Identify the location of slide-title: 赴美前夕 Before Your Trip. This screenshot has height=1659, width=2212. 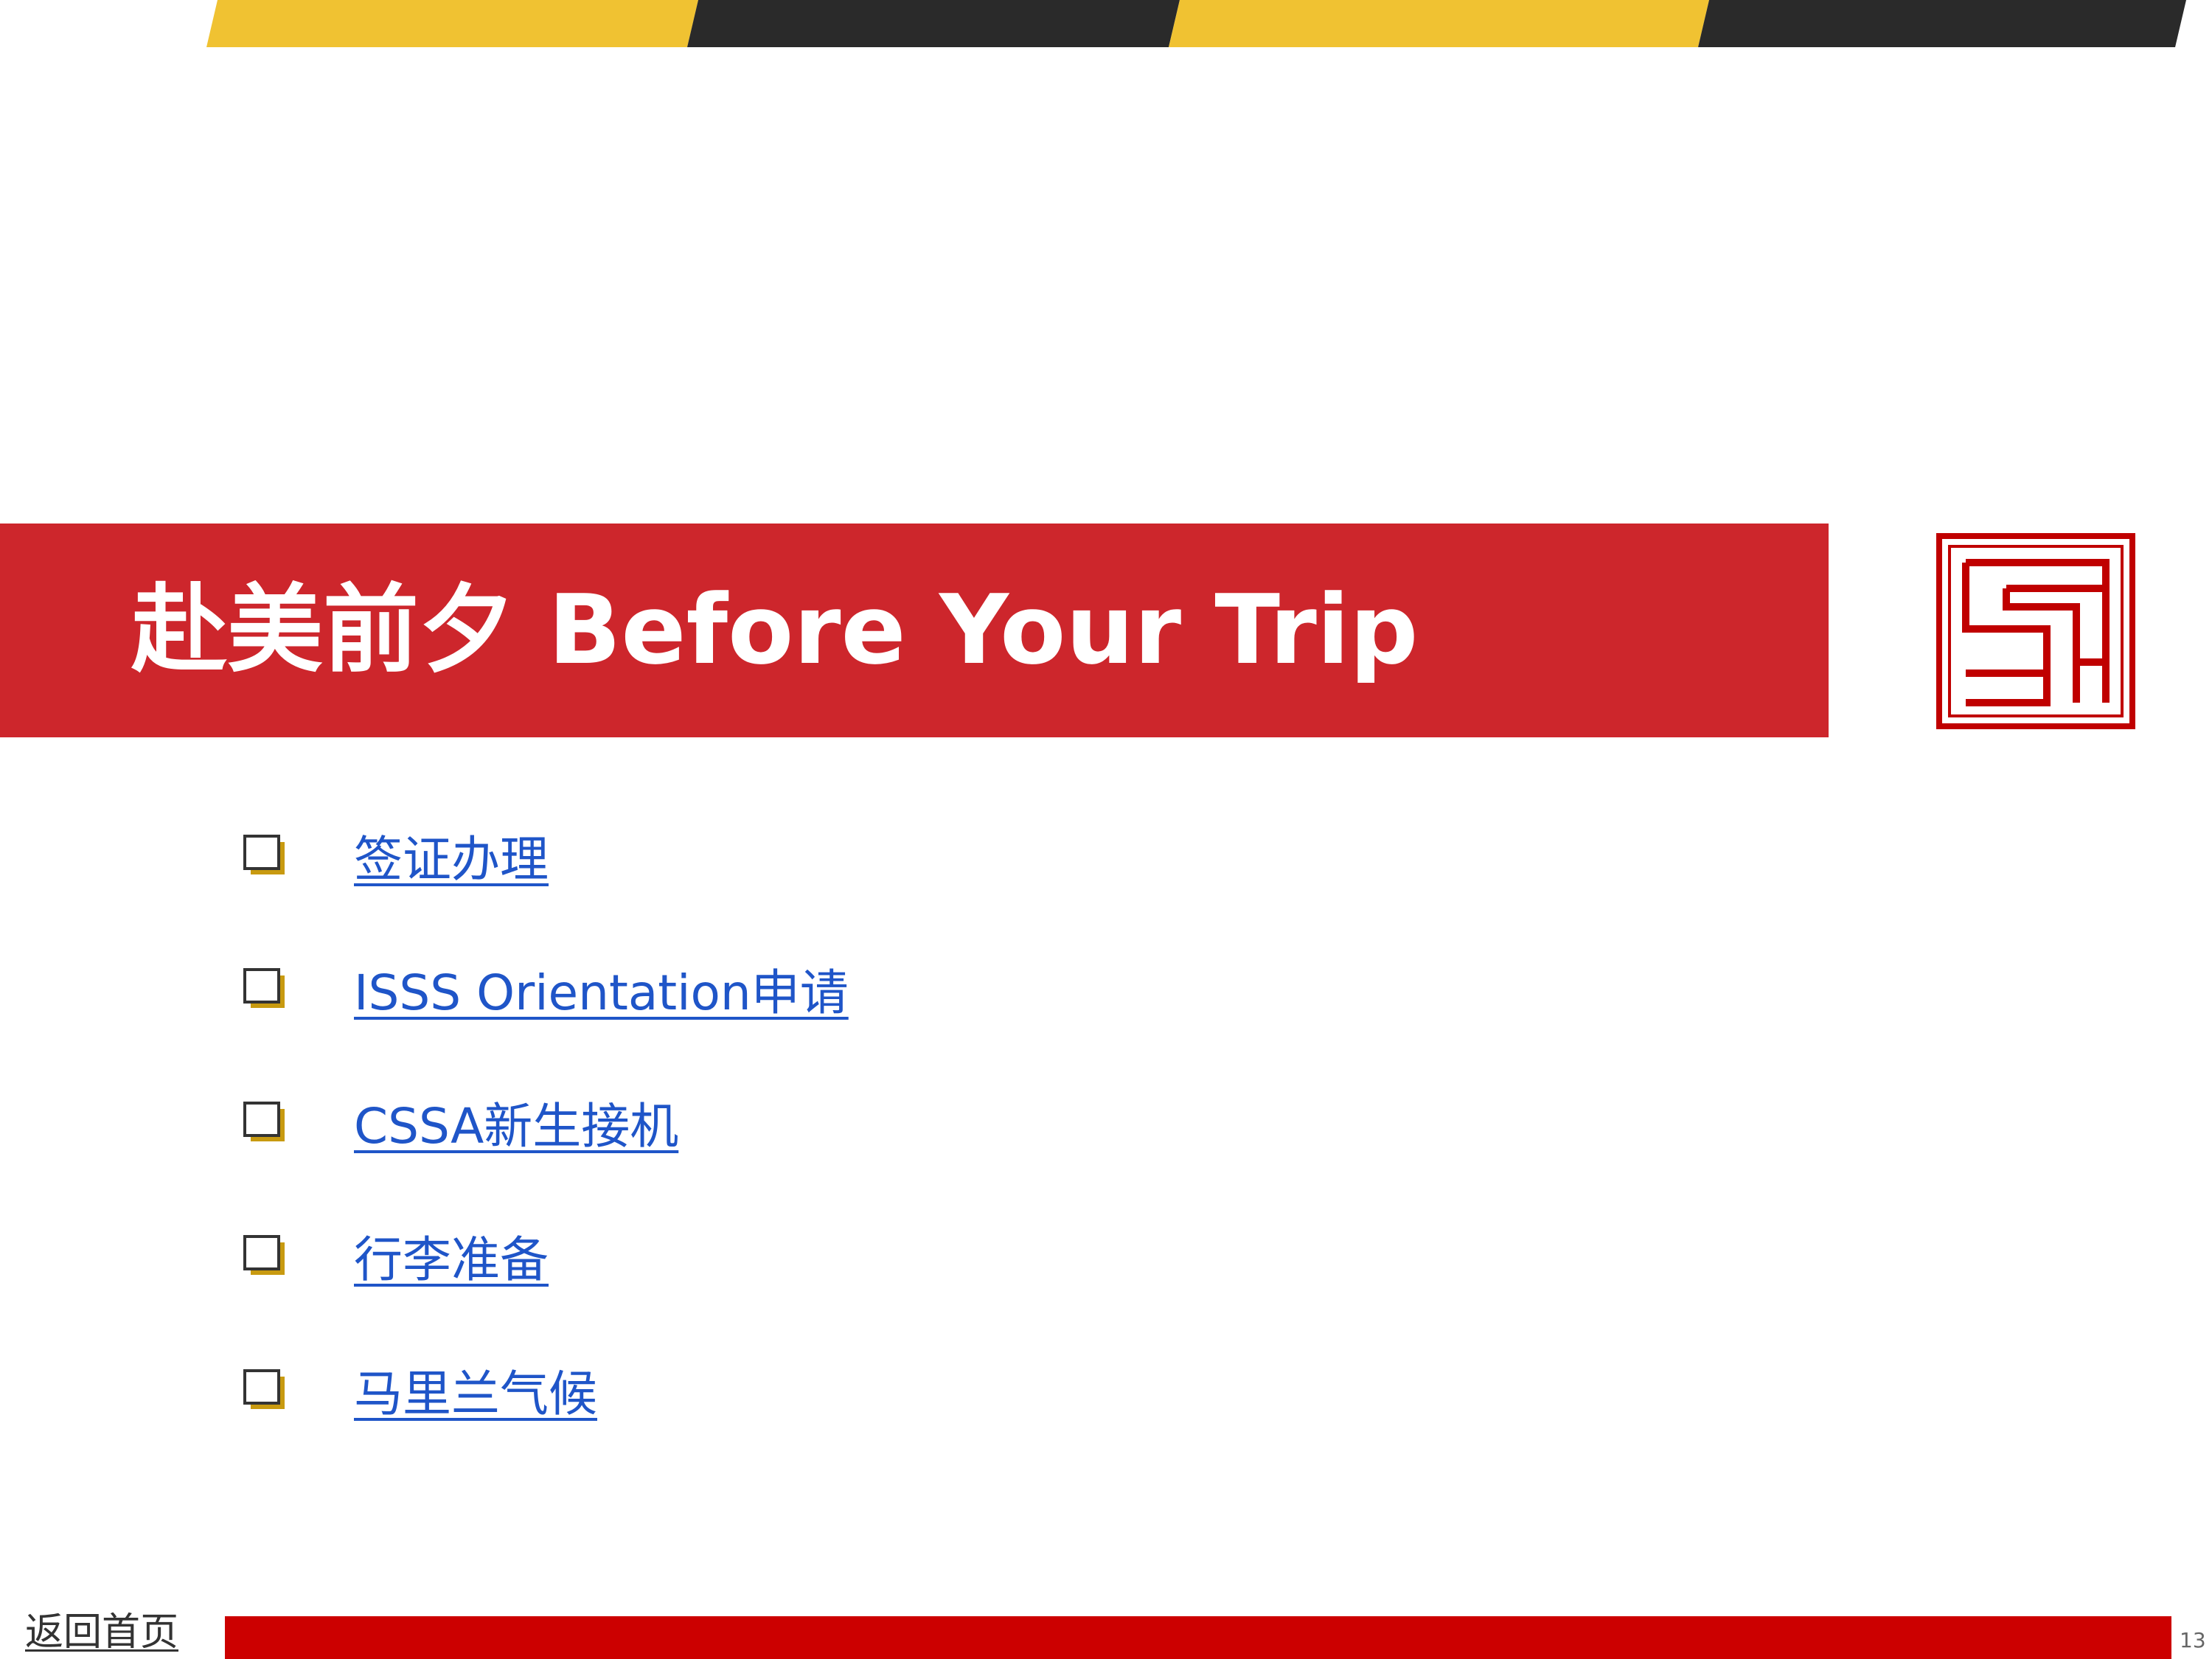
(775, 630).